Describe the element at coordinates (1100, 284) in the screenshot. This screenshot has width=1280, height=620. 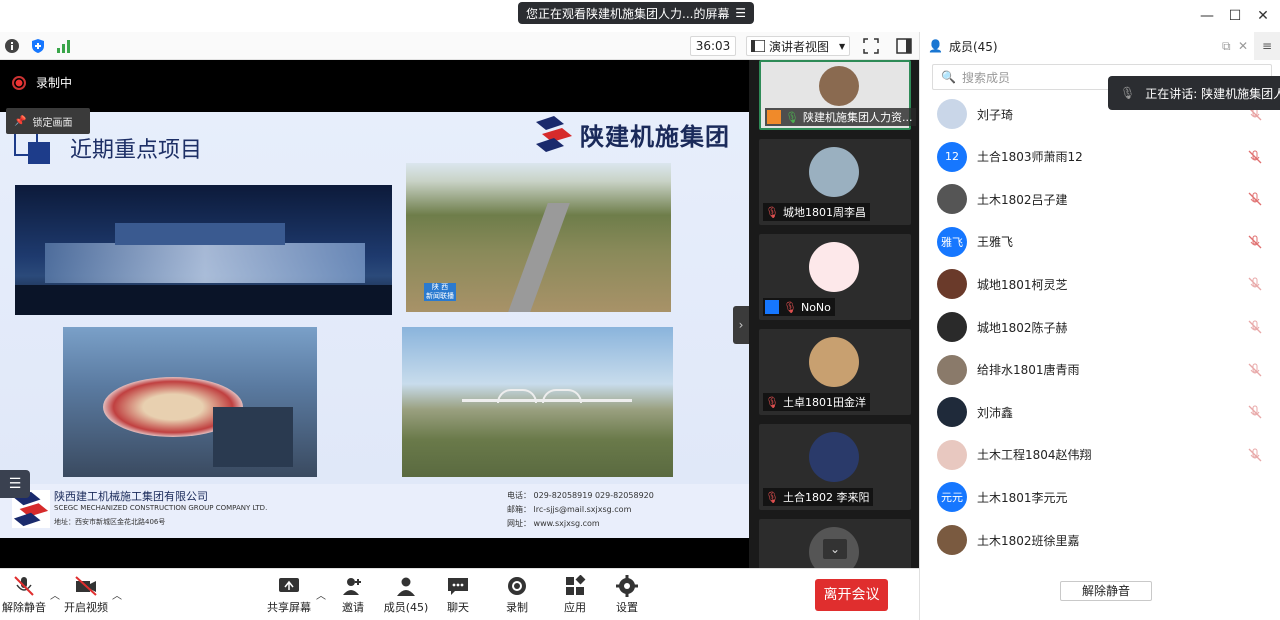
I see `member-row: 城地1801柯灵芝` at that location.